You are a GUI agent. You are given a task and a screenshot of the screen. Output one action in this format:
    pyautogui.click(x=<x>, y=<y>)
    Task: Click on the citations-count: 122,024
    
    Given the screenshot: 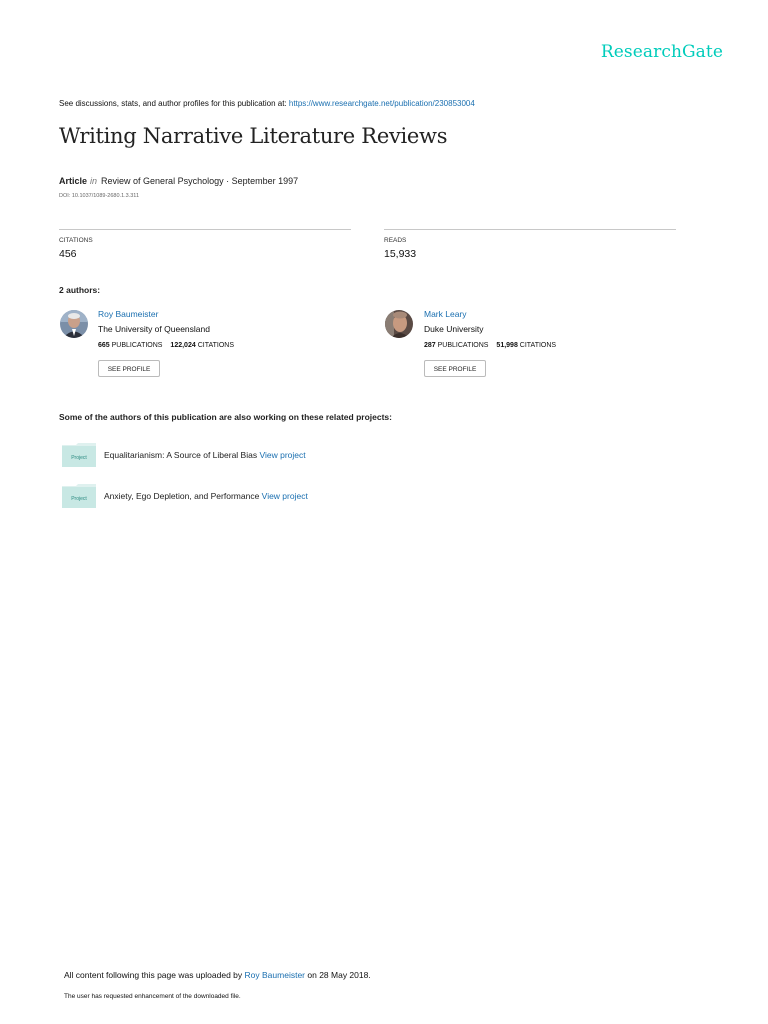 What is the action you would take?
    pyautogui.click(x=183, y=345)
    